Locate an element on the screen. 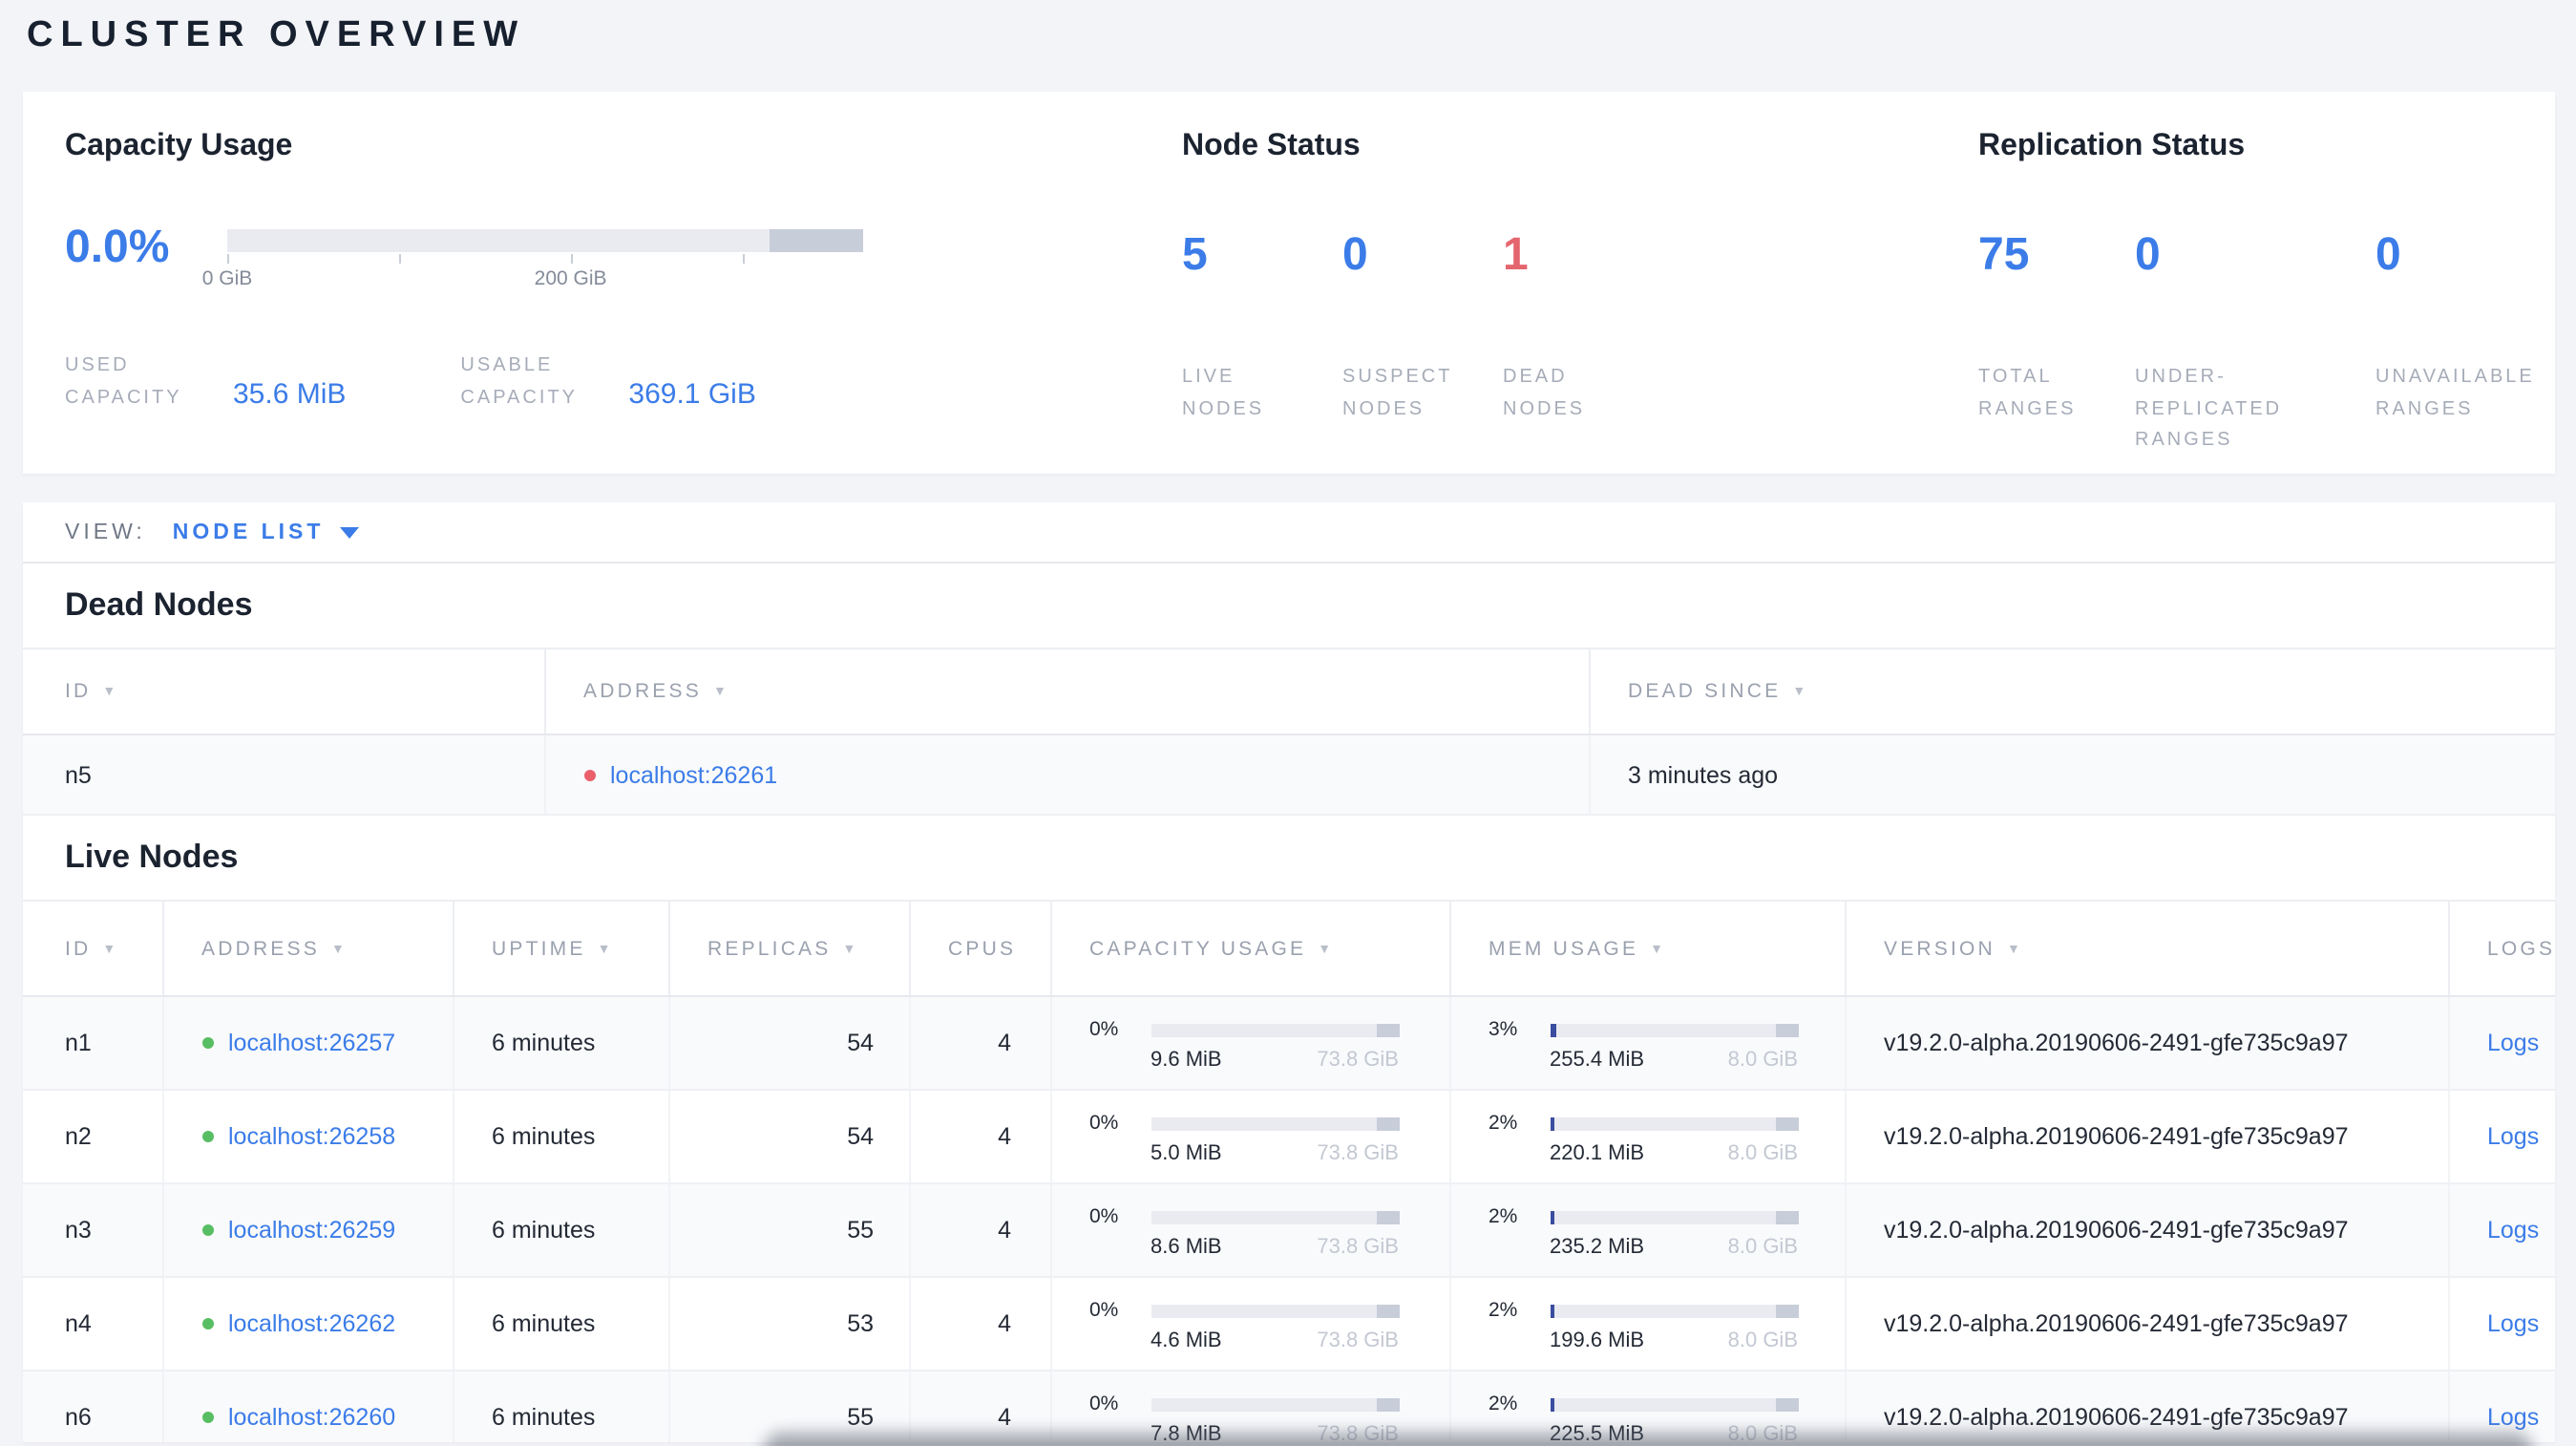  mem-percent: 3% is located at coordinates (1503, 1029).